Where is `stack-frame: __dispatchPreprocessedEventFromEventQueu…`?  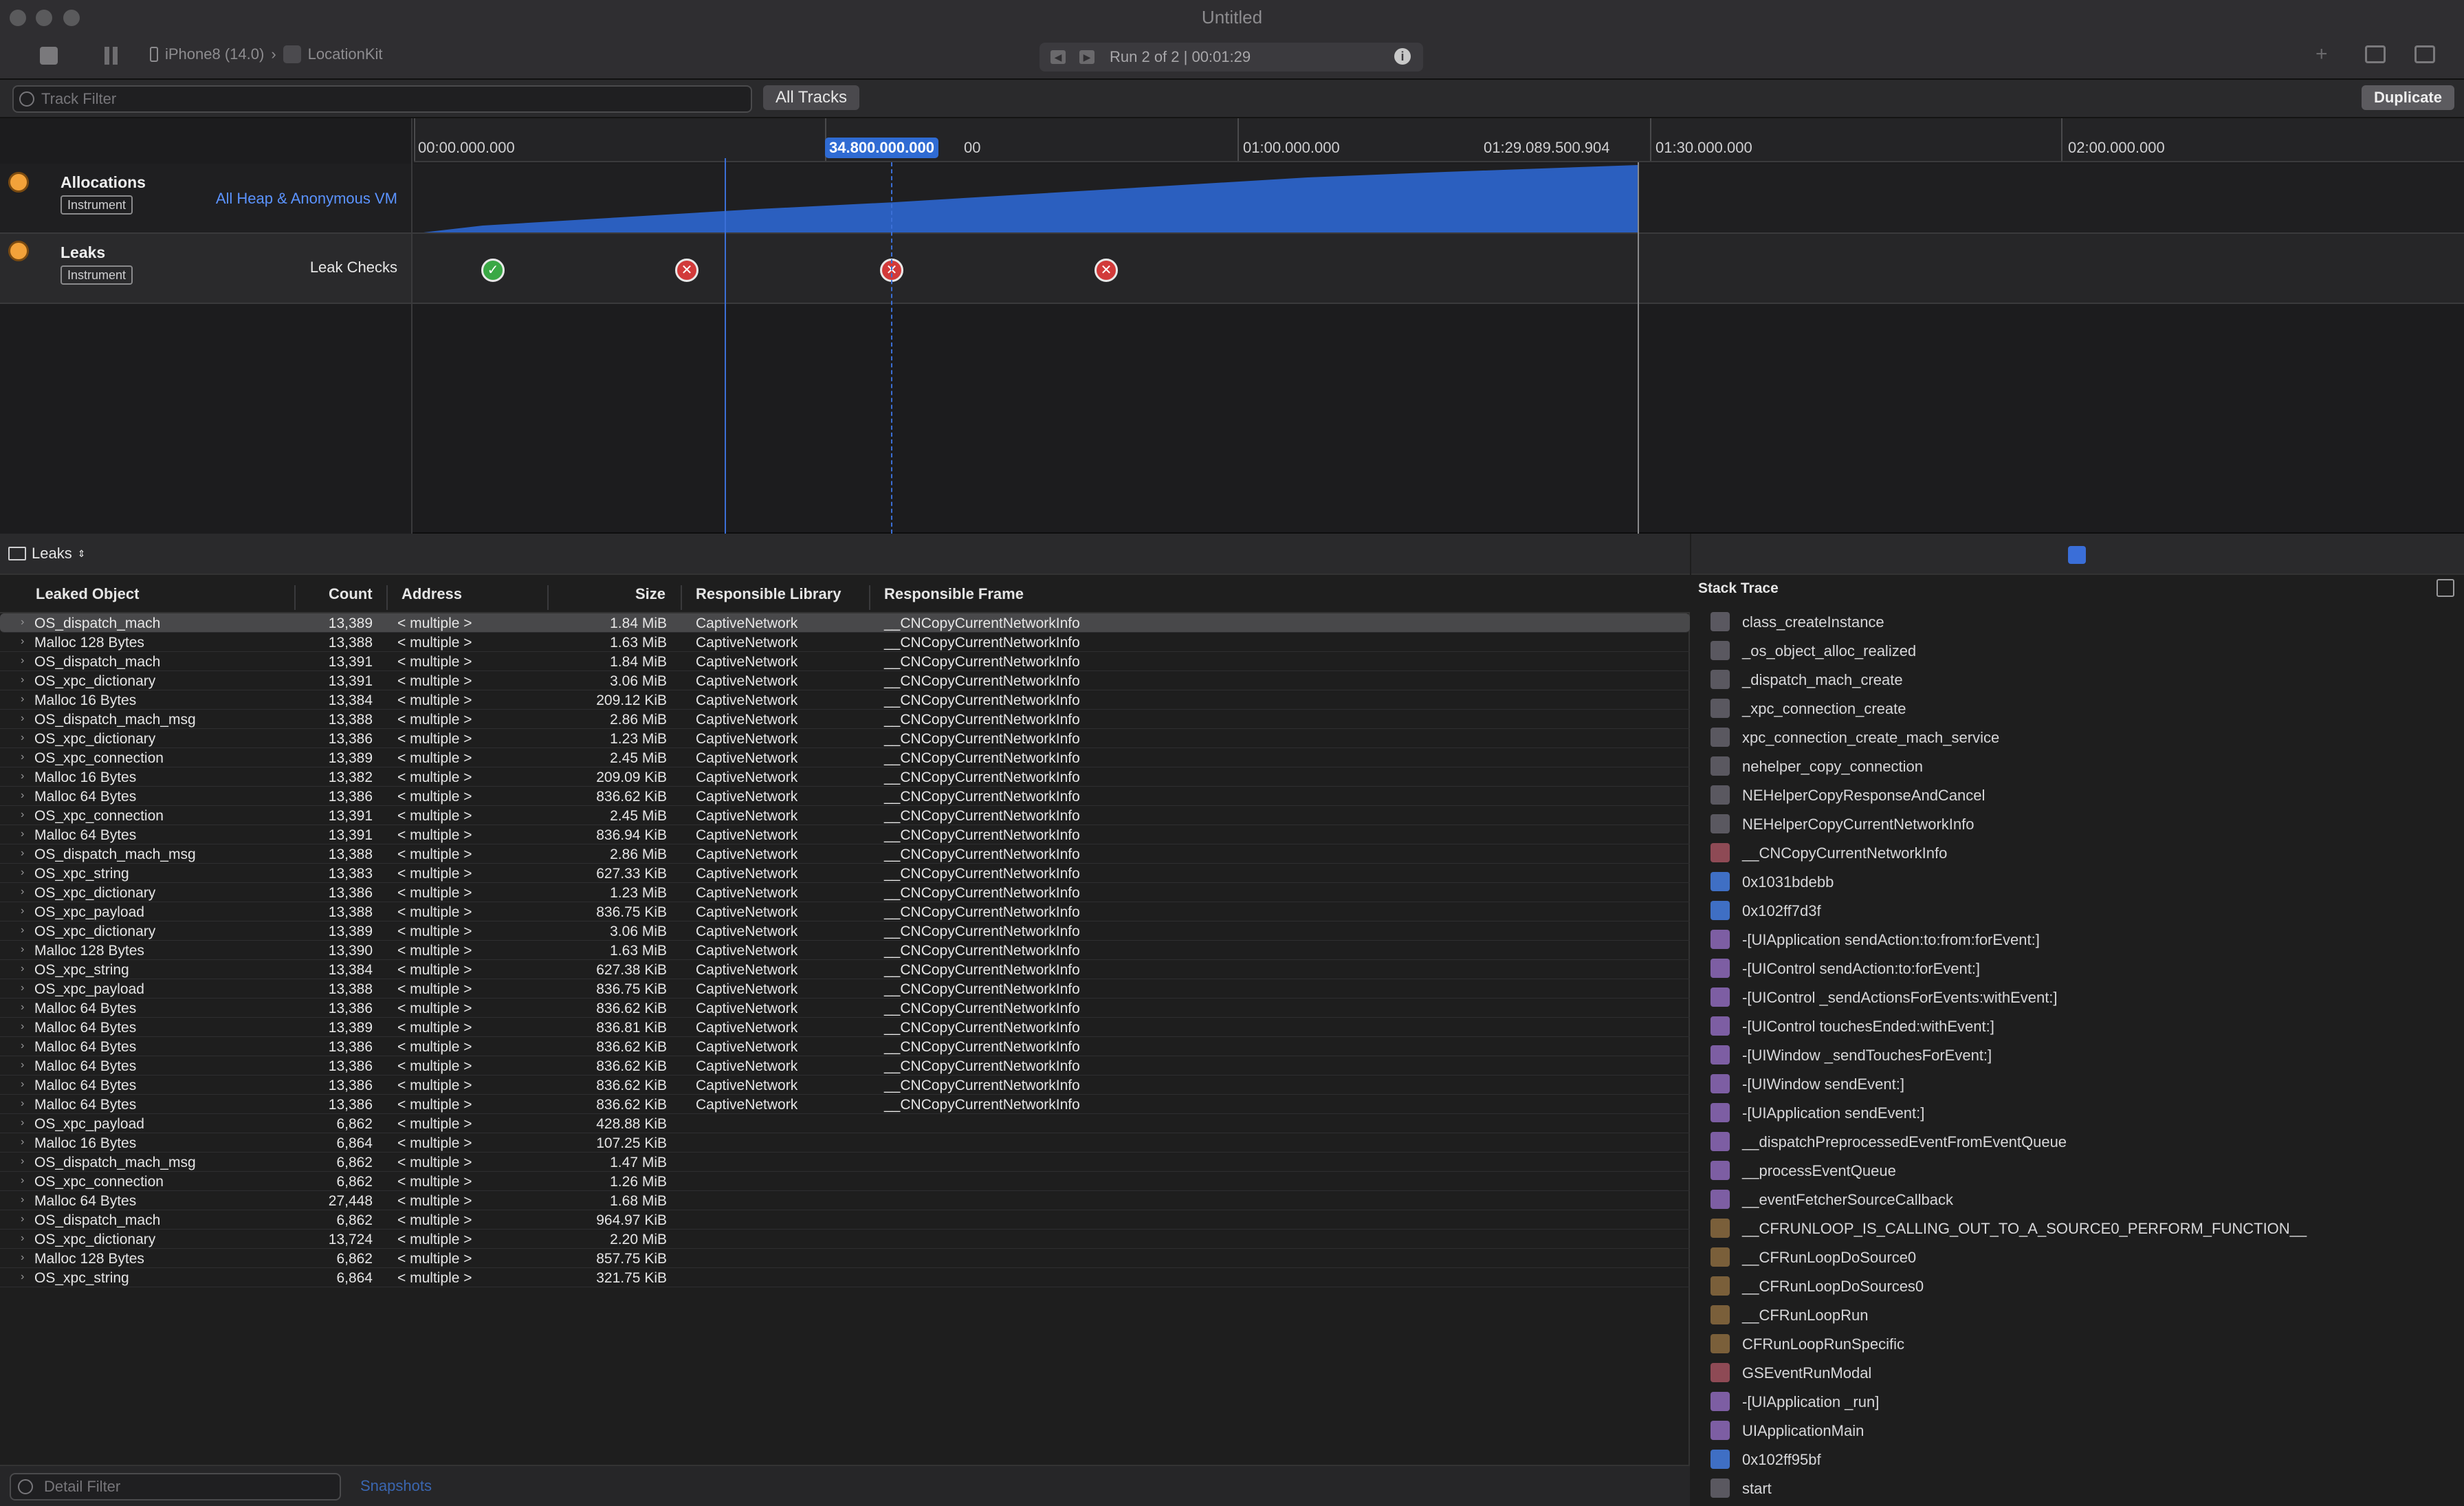
stack-frame: __dispatchPreprocessedEventFromEventQueu… is located at coordinates (2085, 1142).